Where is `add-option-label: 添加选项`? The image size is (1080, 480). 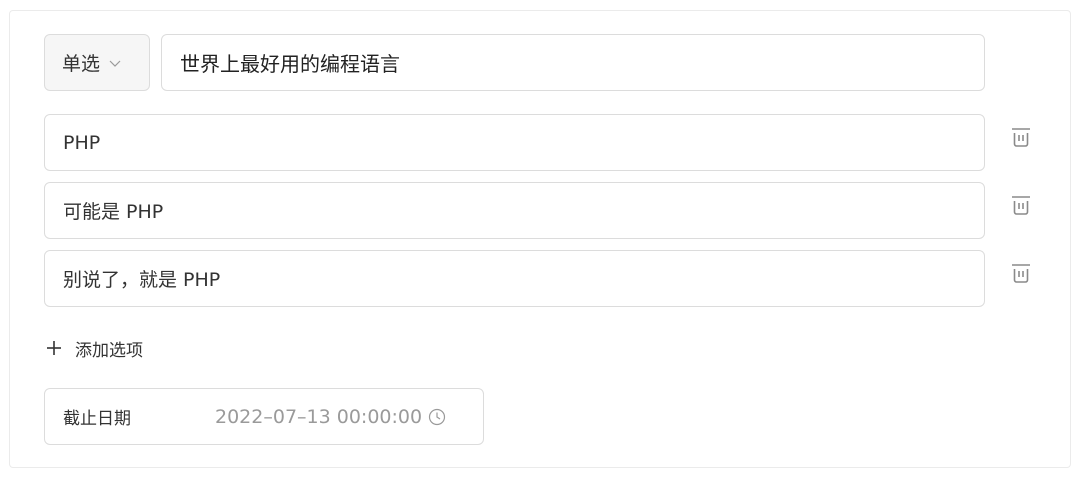 add-option-label: 添加选项 is located at coordinates (109, 350).